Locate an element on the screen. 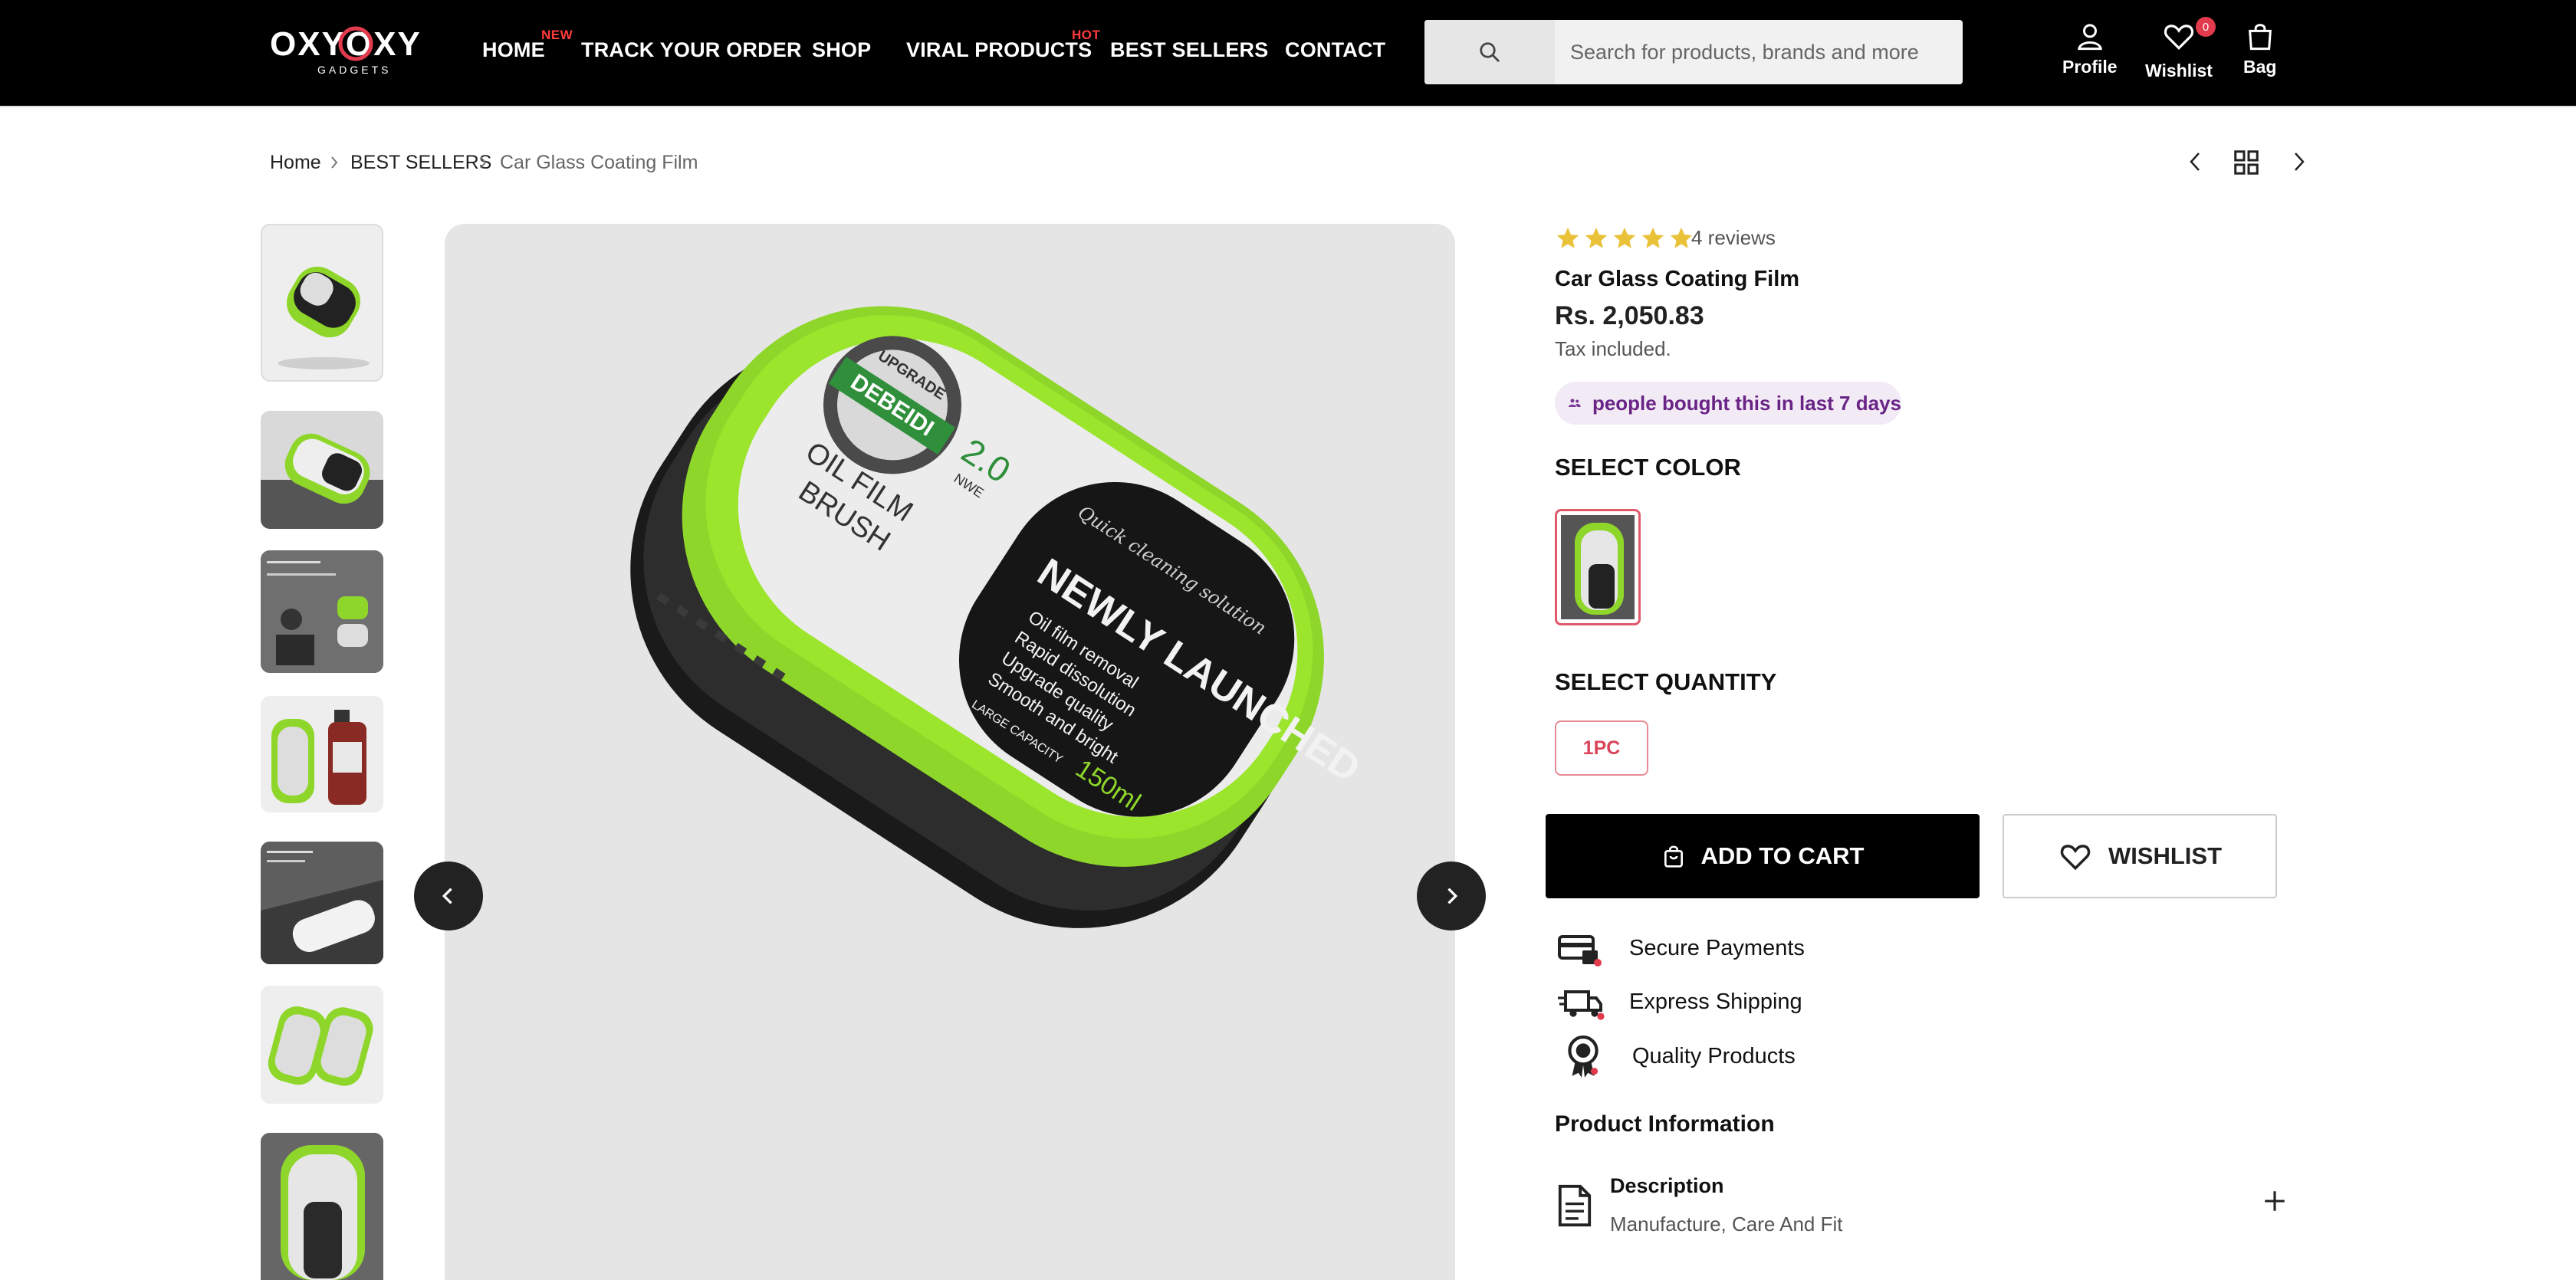 This screenshot has width=2576, height=1280. product-information-heading: Product Information is located at coordinates (1665, 1124).